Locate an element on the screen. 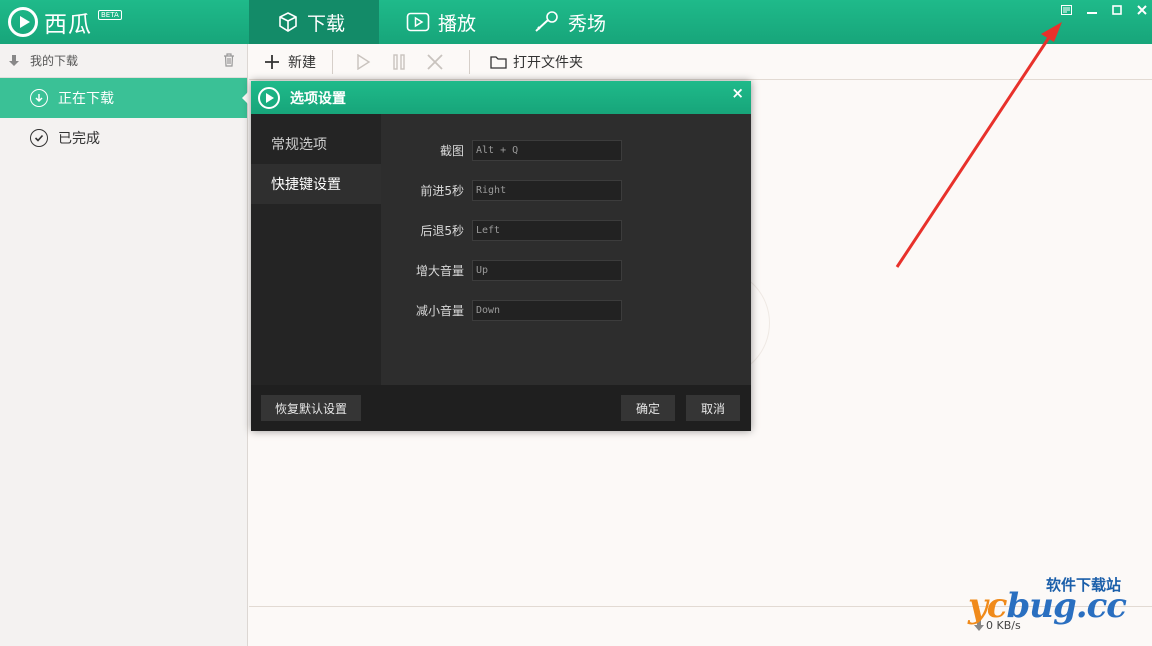 The height and width of the screenshot is (646, 1152). new-button: 新建 is located at coordinates (290, 62).